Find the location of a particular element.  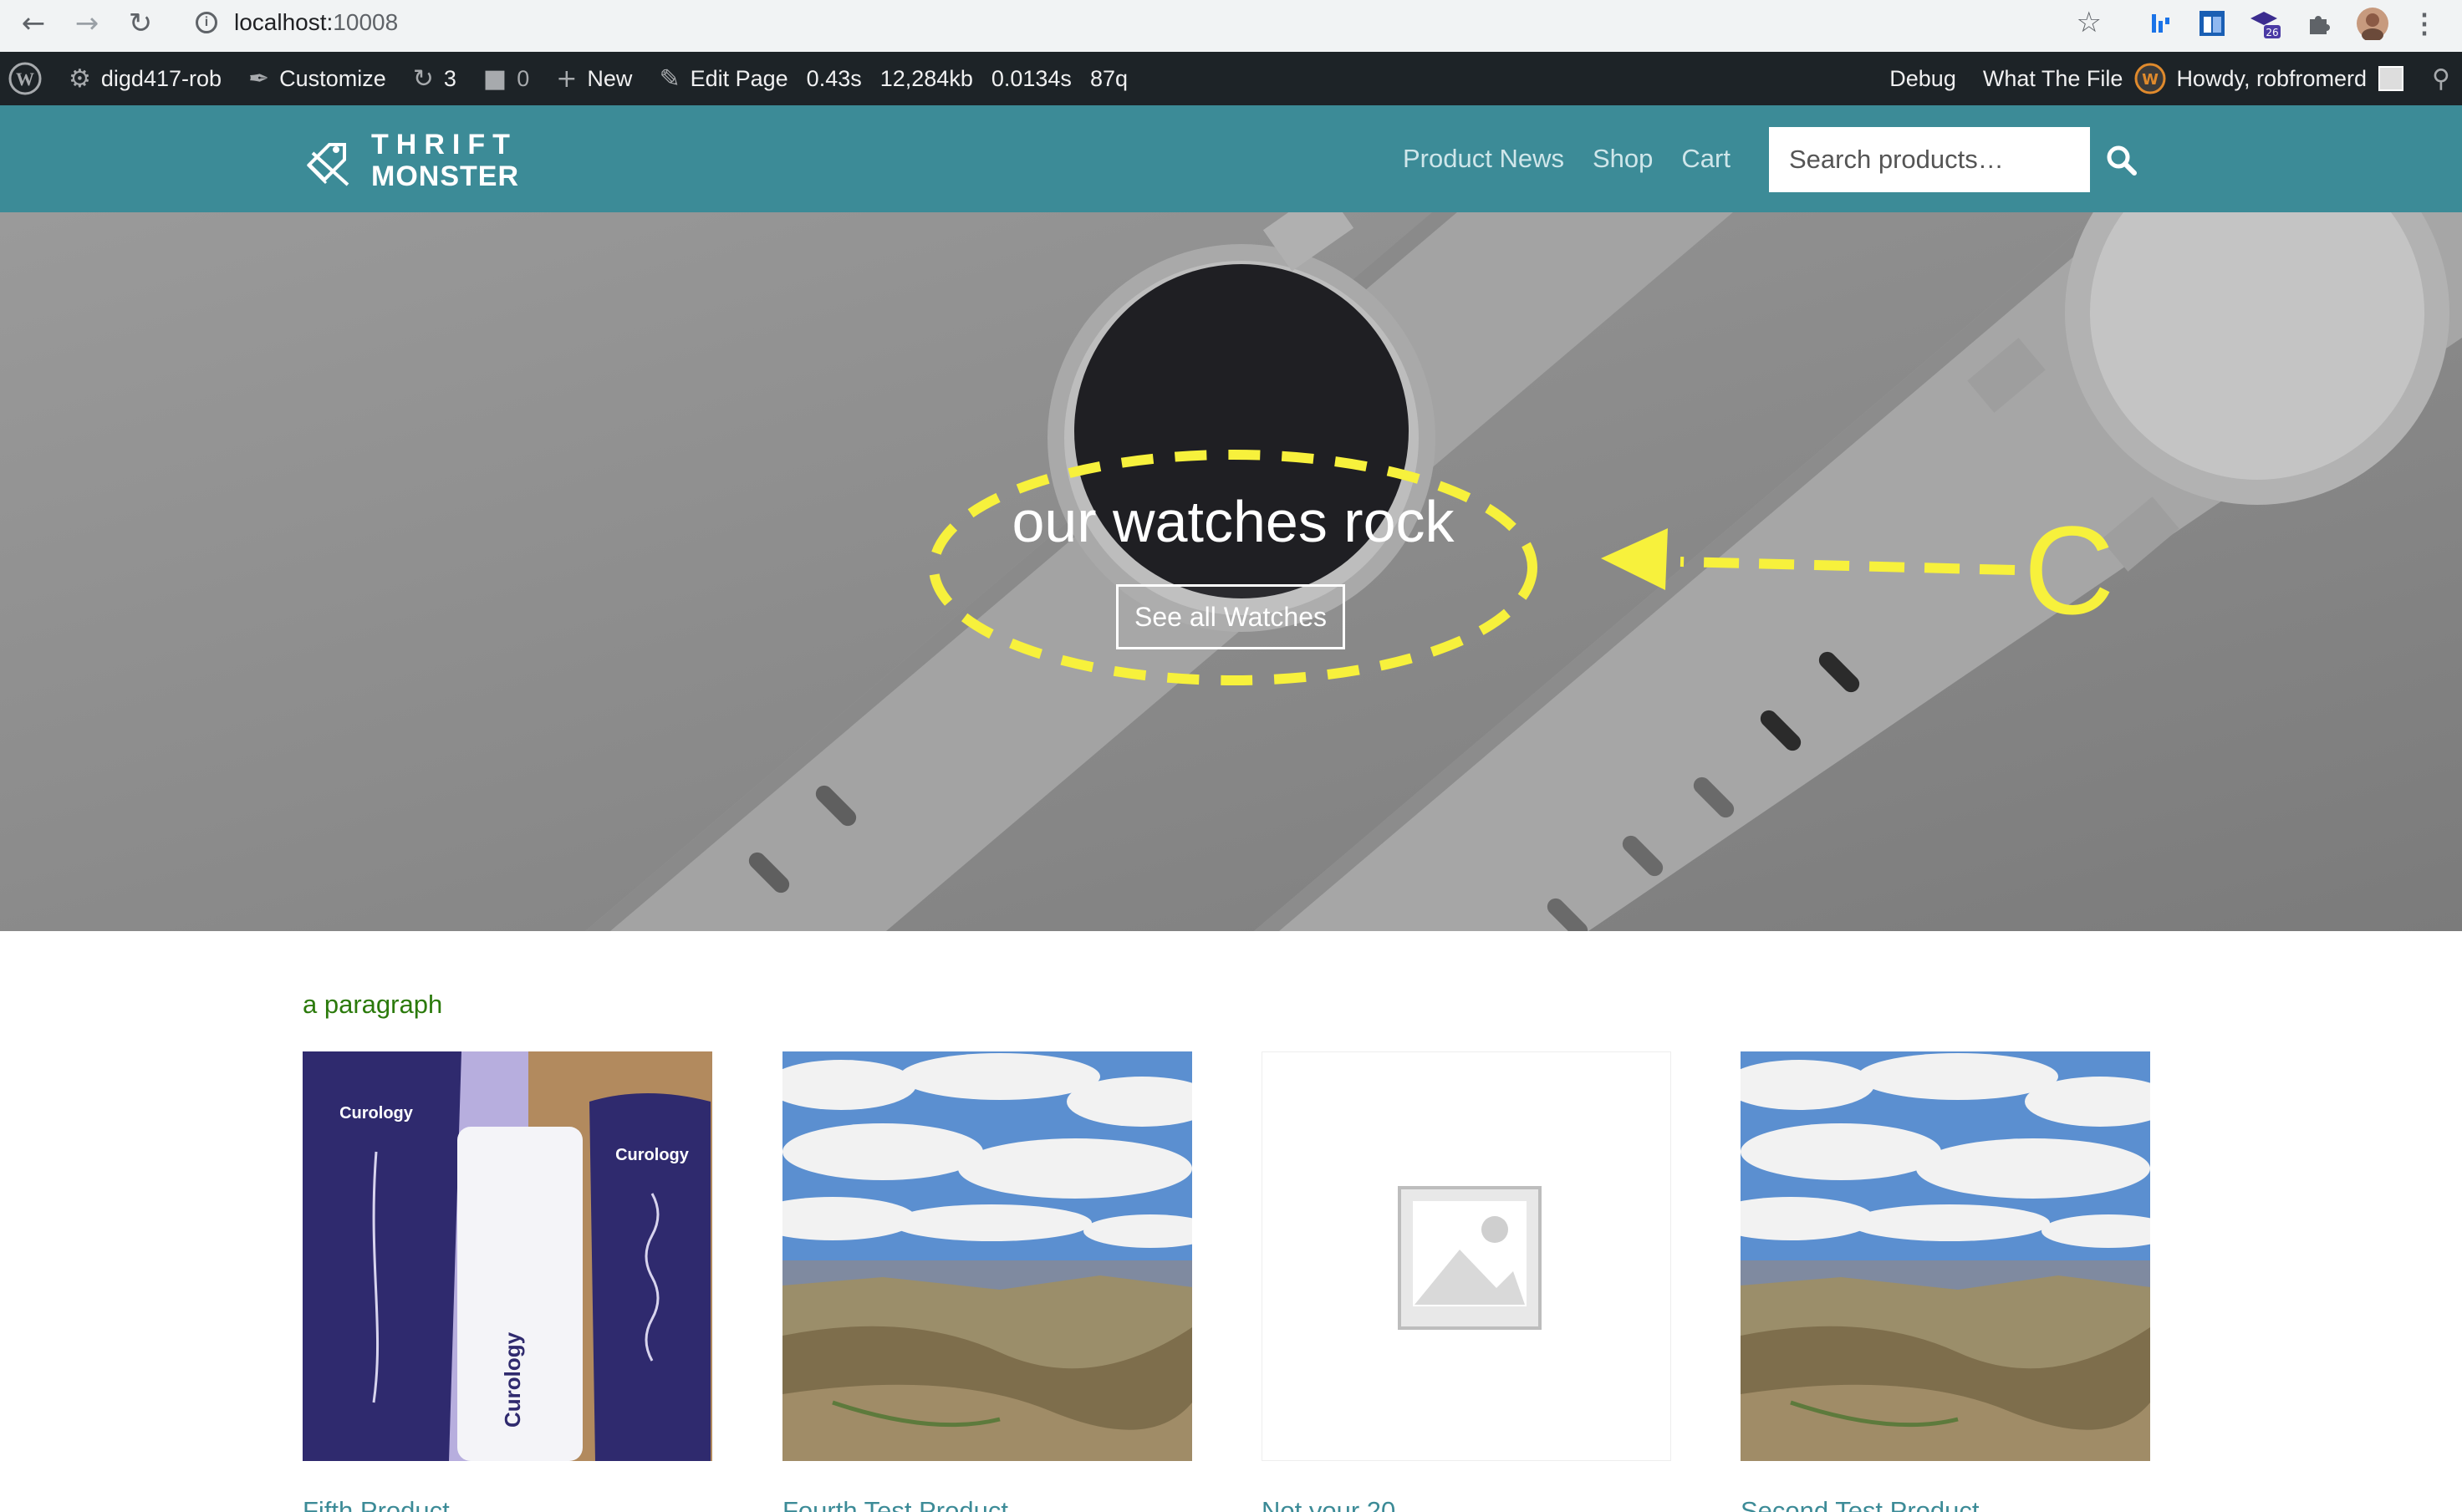

extension-grad-cap-icon: 26 is located at coordinates (2265, 23).